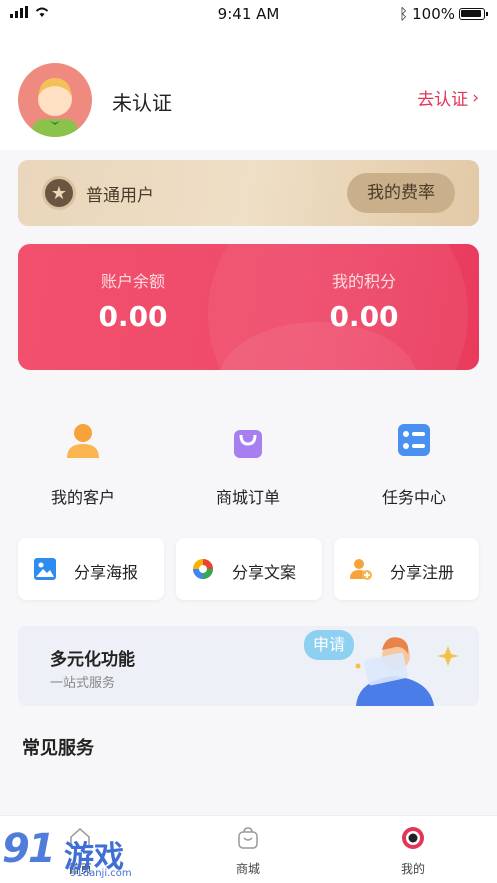 The width and height of the screenshot is (497, 883). Describe the element at coordinates (106, 572) in the screenshot. I see `share-poster-label: 分享海报` at that location.